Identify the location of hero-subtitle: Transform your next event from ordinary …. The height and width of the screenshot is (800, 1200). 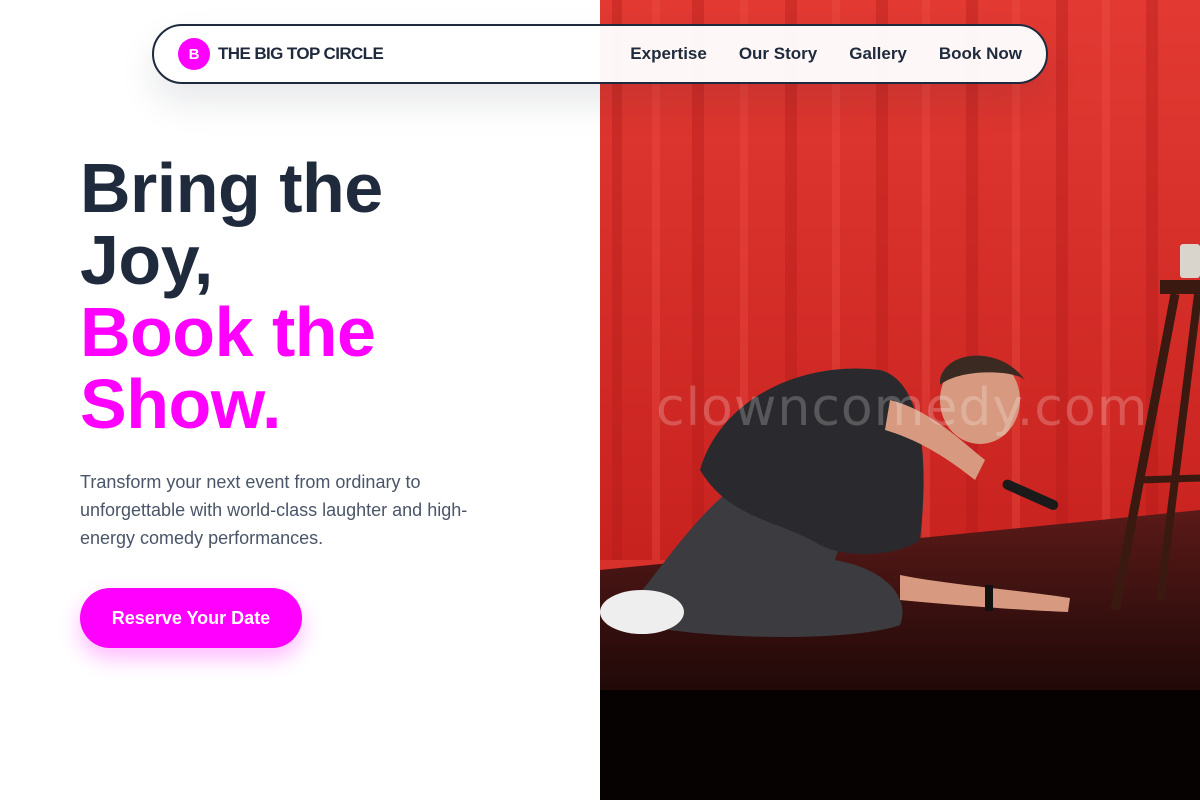
(274, 510).